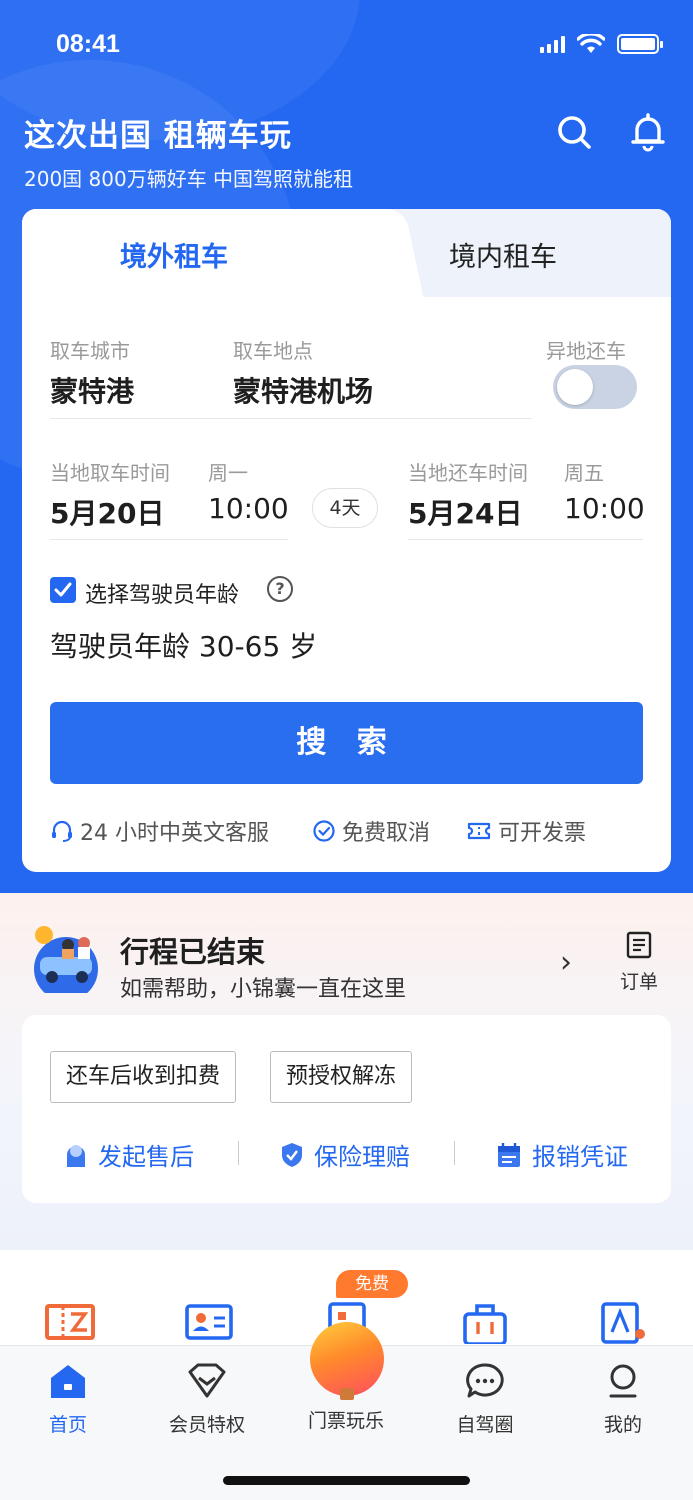 The height and width of the screenshot is (1500, 693). Describe the element at coordinates (591, 43) in the screenshot. I see `wifi-icon` at that location.